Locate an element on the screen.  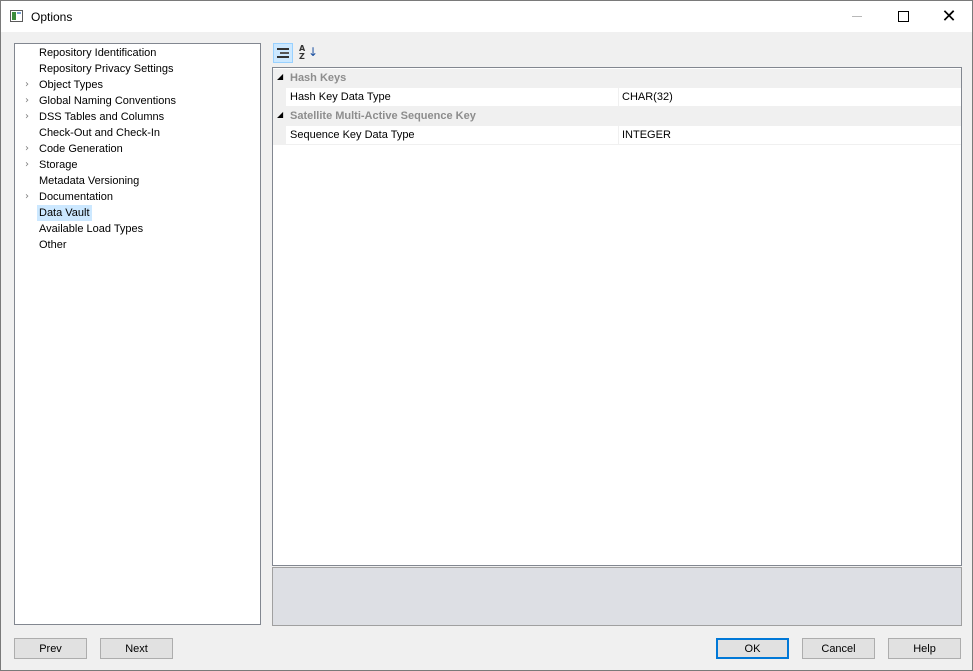
tree-item-label: Other is located at coordinates (53, 245).